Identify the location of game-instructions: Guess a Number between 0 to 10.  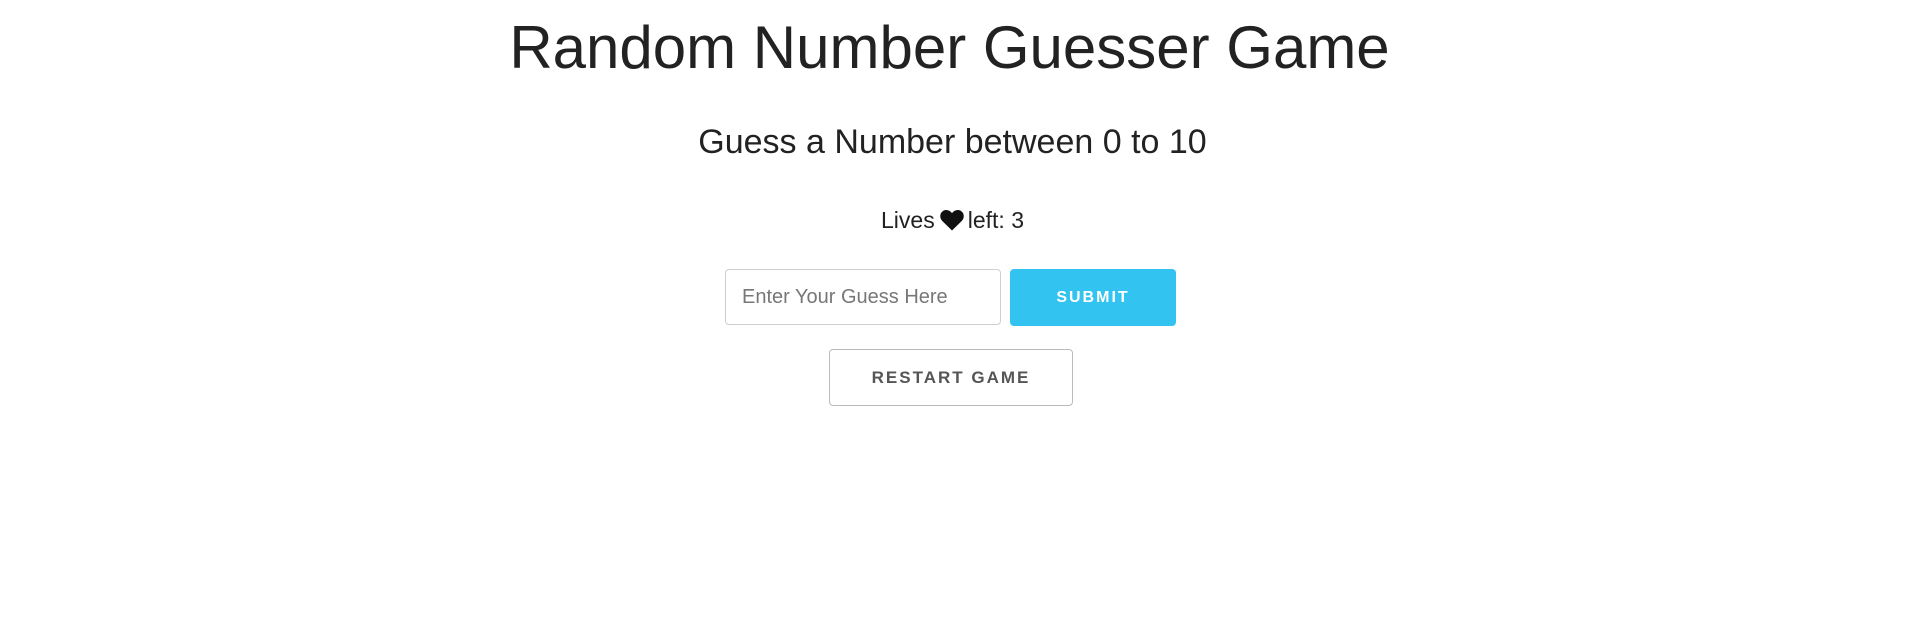
(952, 142).